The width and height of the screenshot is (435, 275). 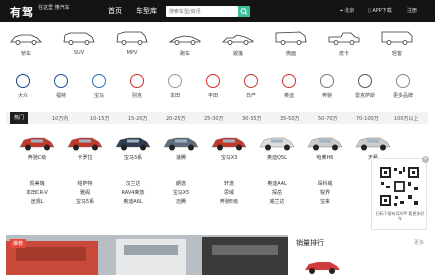 I want to click on brand-2: 宝马, so click(x=99, y=86).